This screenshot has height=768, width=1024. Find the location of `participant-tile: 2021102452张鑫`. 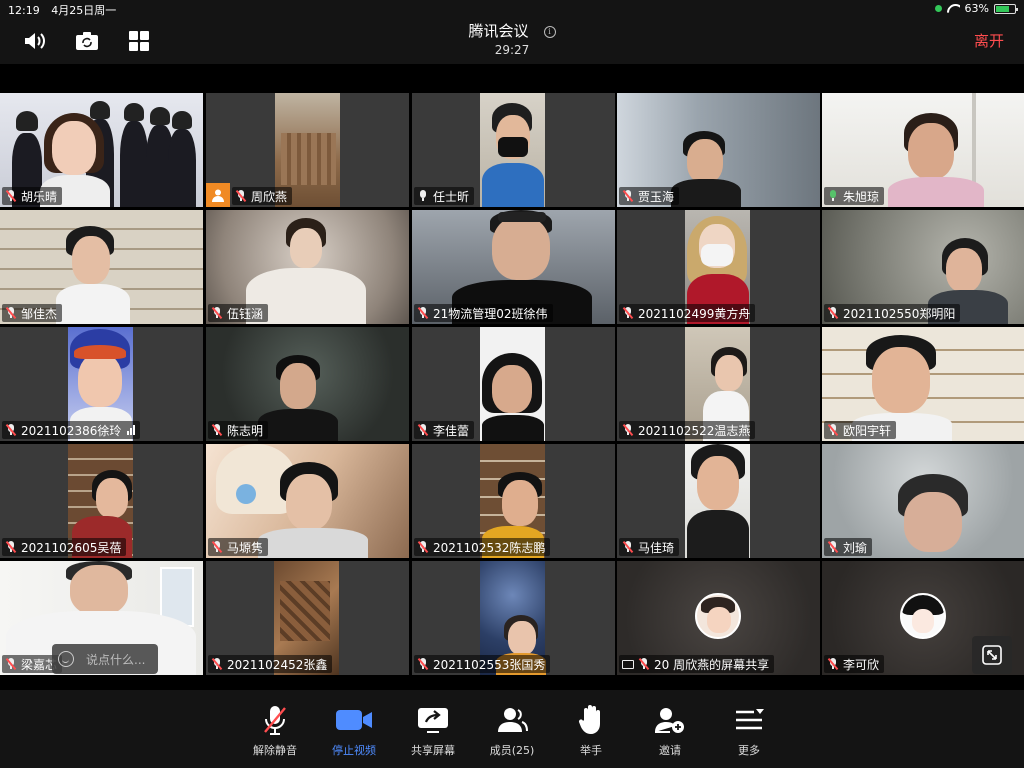

participant-tile: 2021102452张鑫 is located at coordinates (307, 618).